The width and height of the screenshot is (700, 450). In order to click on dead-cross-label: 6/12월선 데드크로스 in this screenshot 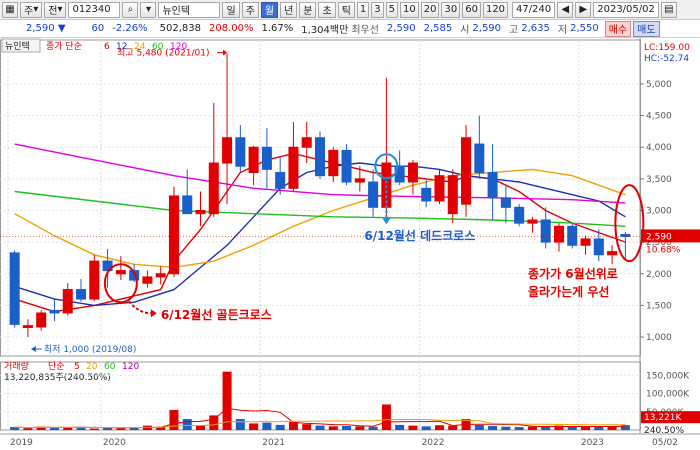, I will do `click(419, 235)`.